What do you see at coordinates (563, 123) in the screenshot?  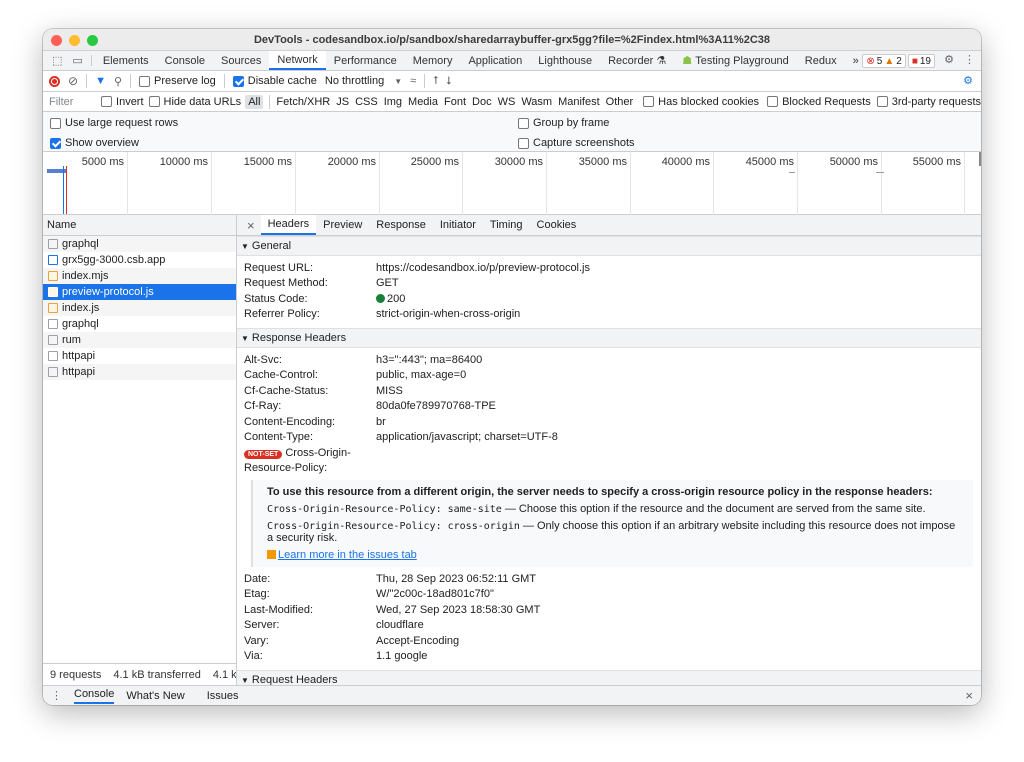 I see `group-by-frame-toggle: Group by frame` at bounding box center [563, 123].